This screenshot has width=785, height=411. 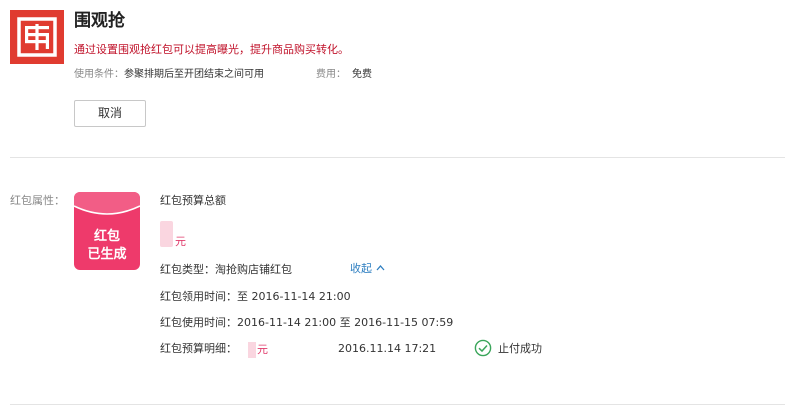 I want to click on budget-amount-unit: 元, so click(x=180, y=241).